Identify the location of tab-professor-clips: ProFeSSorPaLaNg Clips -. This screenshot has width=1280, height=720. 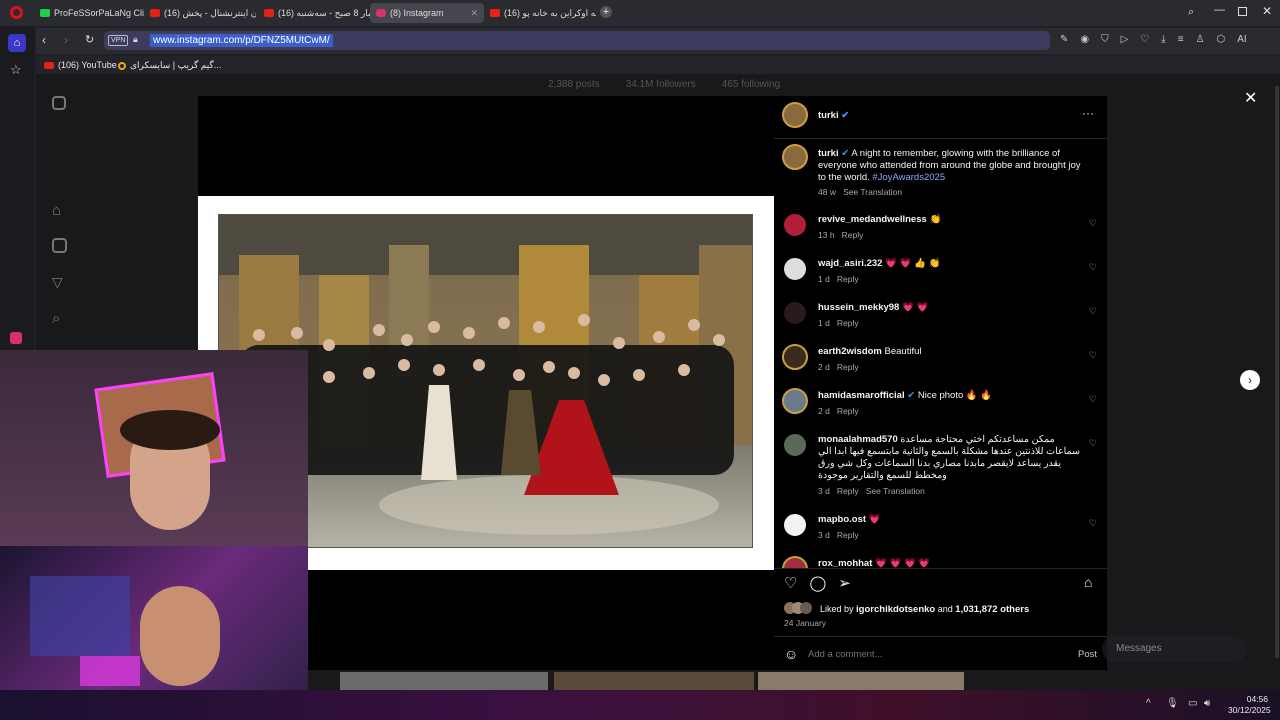
(89, 13).